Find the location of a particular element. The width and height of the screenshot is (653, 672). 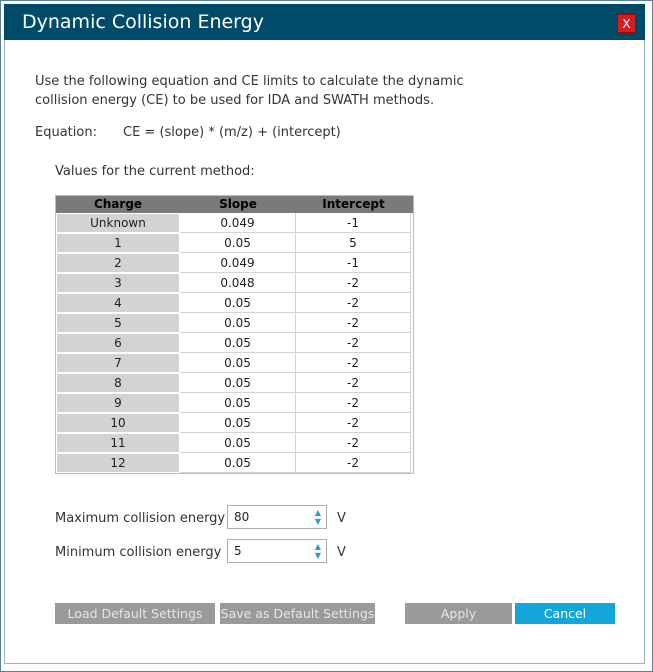

equation-text: CE = (slope) * (m/z) + (intercept) is located at coordinates (232, 132).